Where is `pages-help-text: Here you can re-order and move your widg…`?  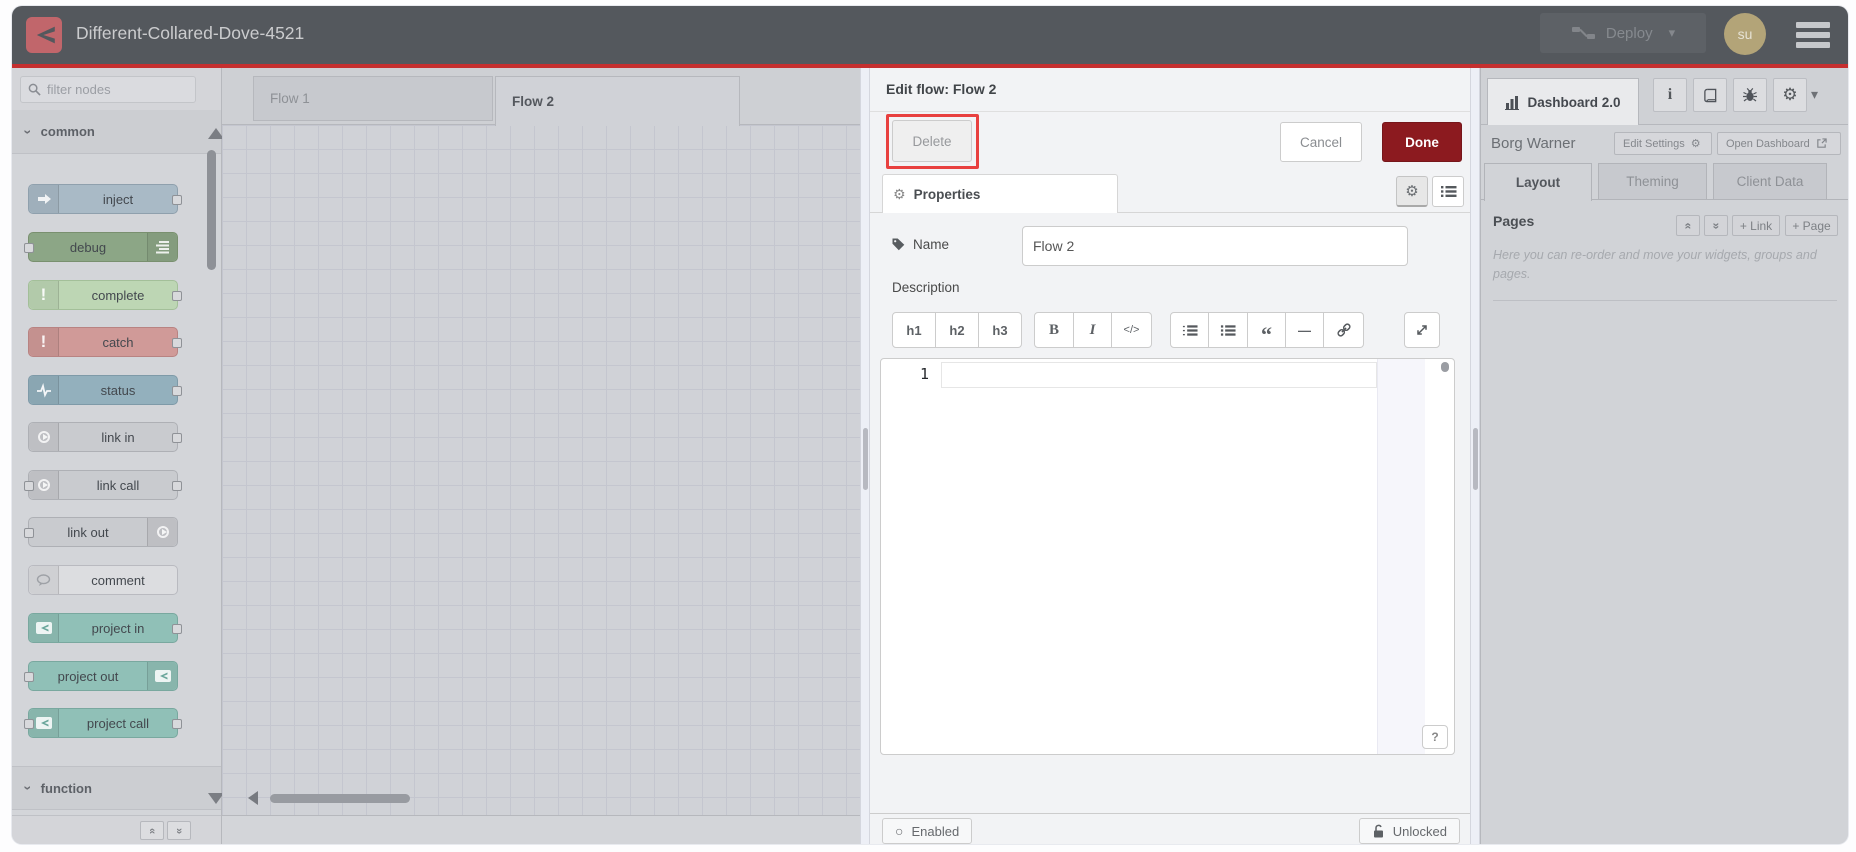
pages-help-text: Here you can re-order and move your widg… is located at coordinates (1655, 265).